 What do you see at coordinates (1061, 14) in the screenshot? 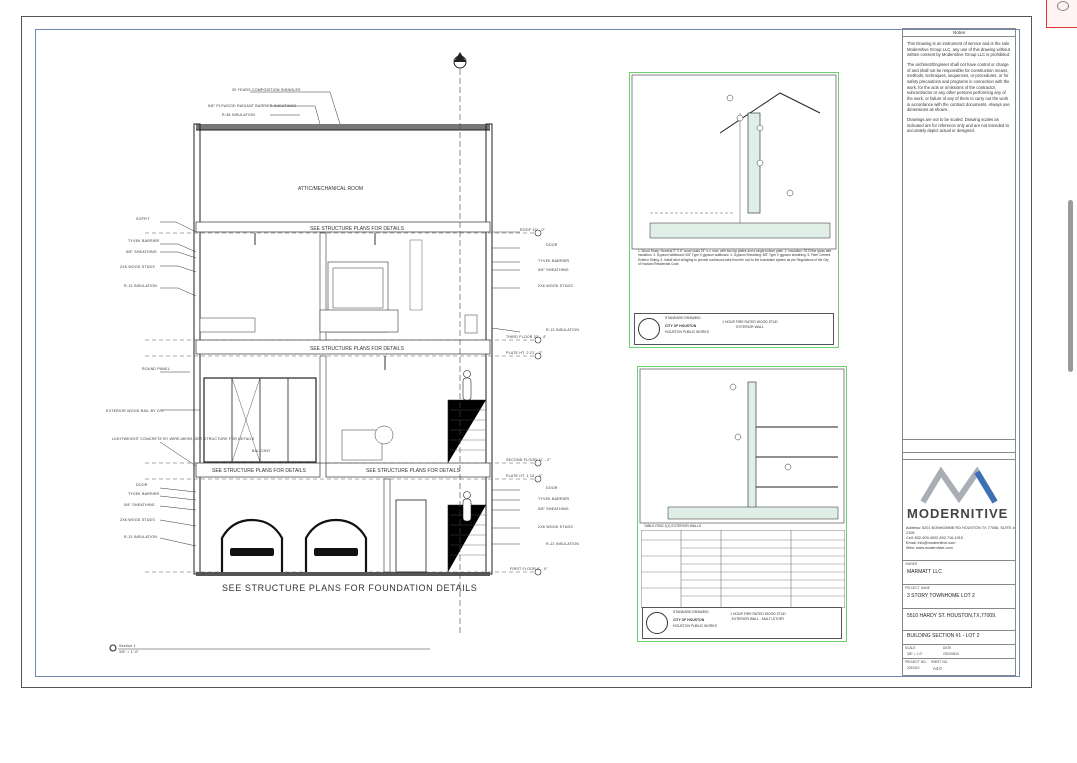
I see `approval-stamp` at bounding box center [1061, 14].